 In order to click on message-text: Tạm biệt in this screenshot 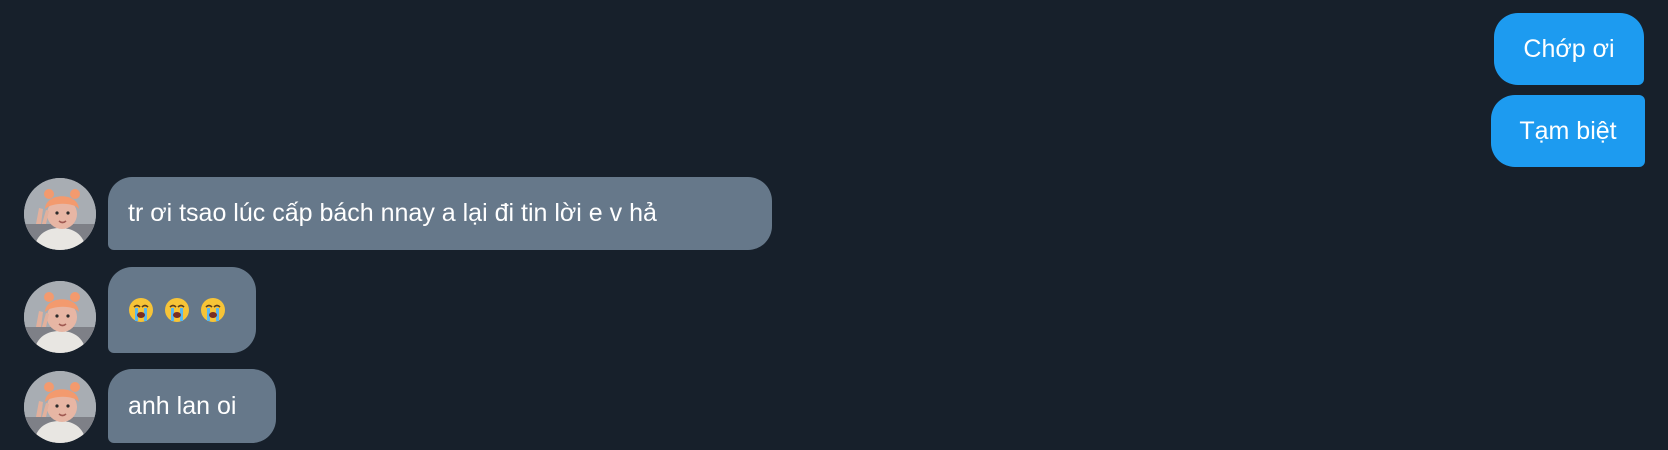, I will do `click(1568, 130)`.